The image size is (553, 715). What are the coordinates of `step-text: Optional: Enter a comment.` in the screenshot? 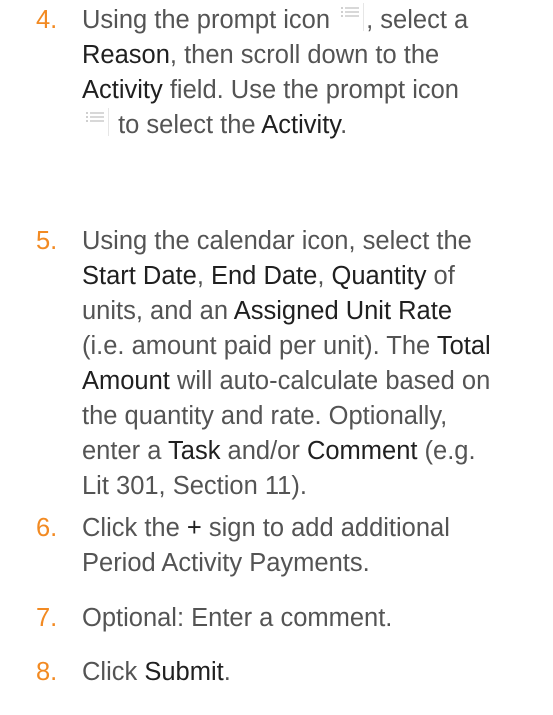 It's located at (316, 618).